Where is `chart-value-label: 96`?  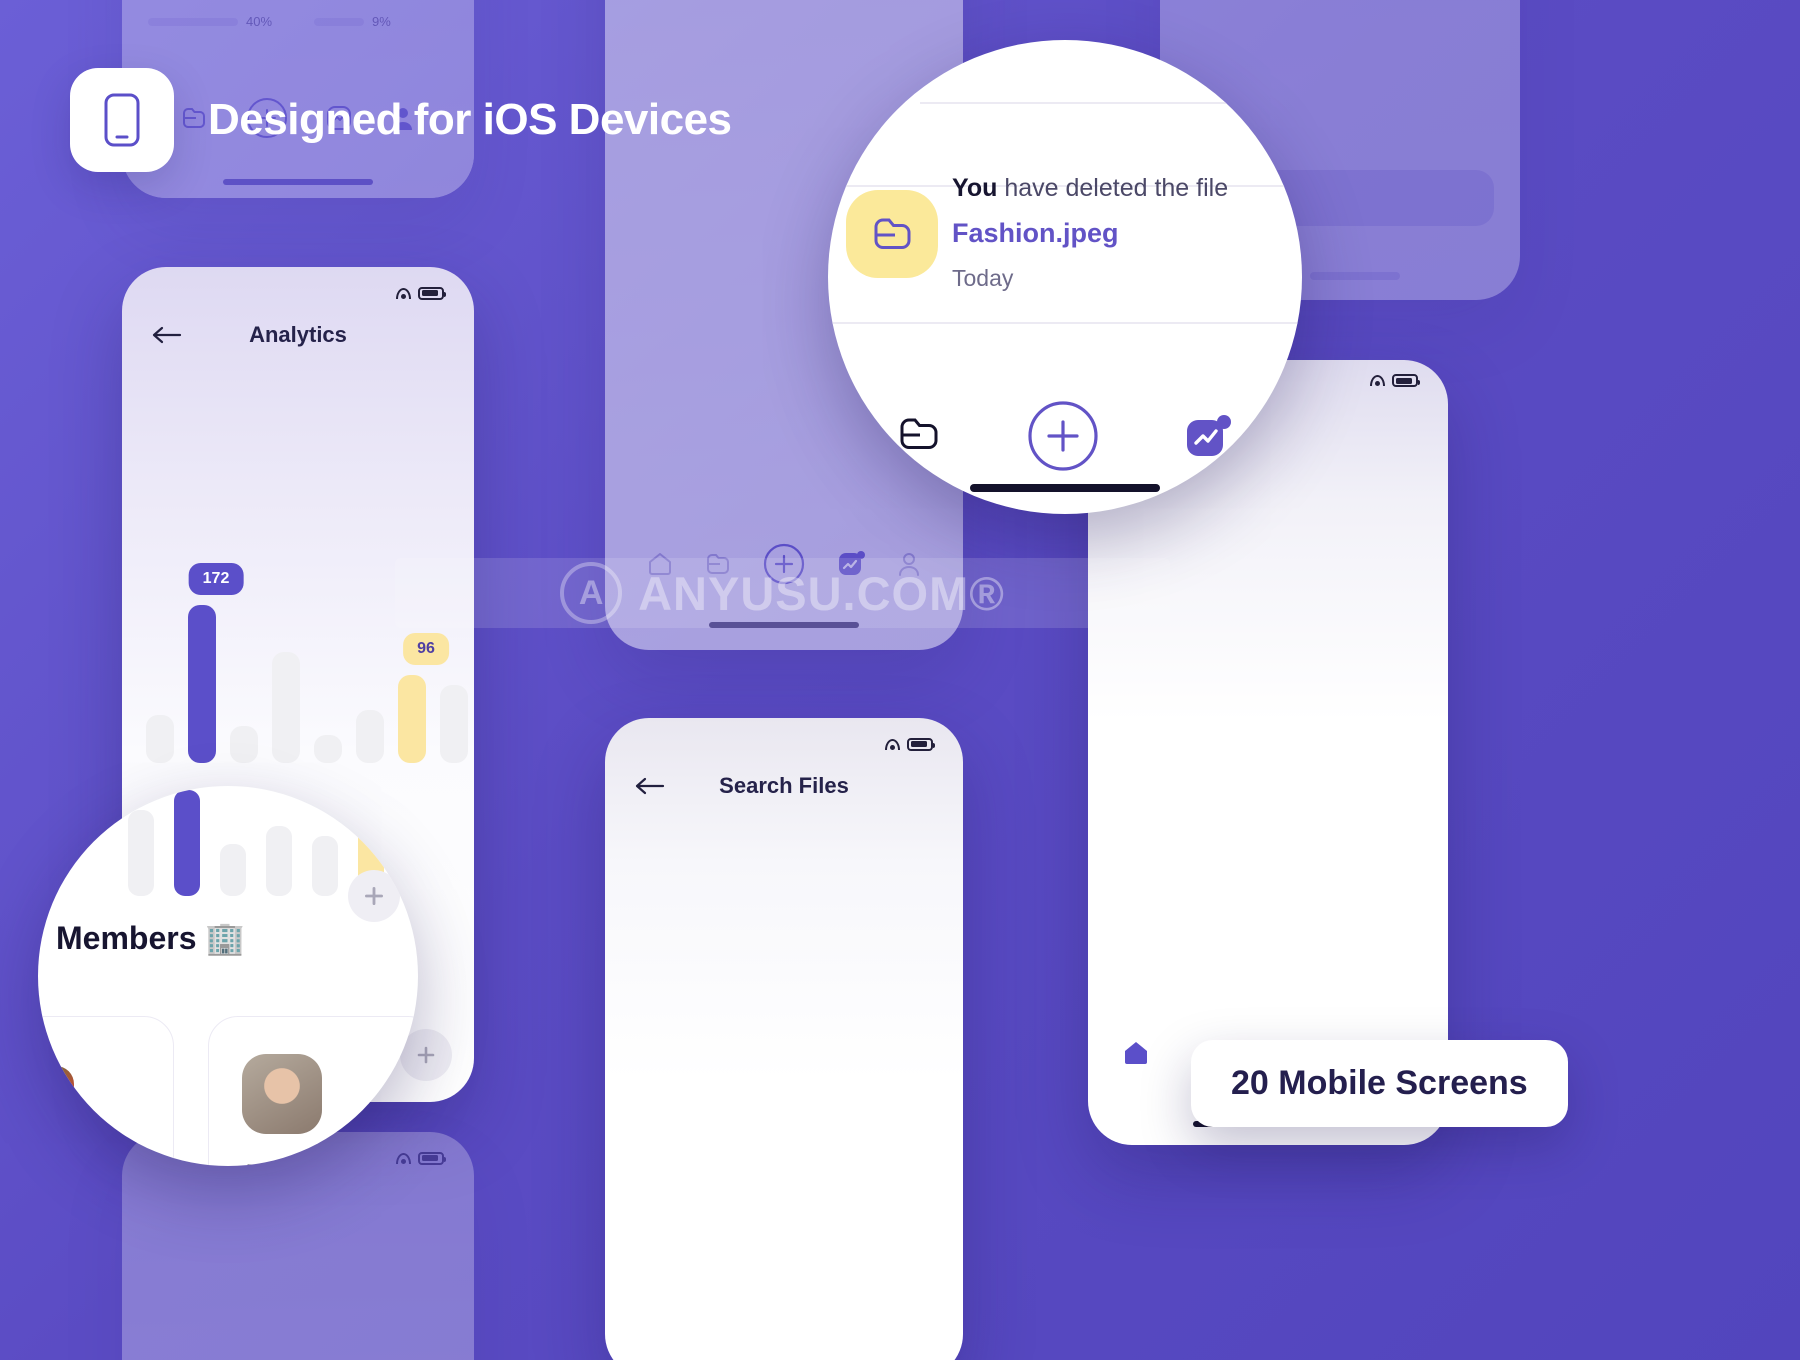 chart-value-label: 96 is located at coordinates (426, 648).